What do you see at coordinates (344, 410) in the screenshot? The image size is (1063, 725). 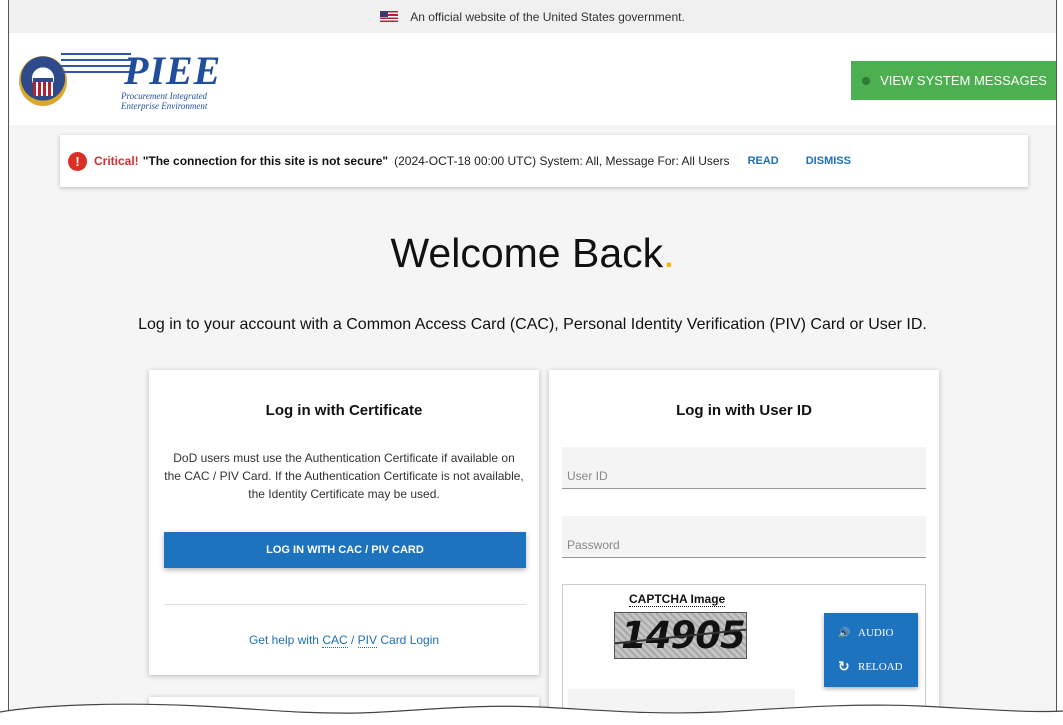 I see `certificate-card-title: Log in with Certificate` at bounding box center [344, 410].